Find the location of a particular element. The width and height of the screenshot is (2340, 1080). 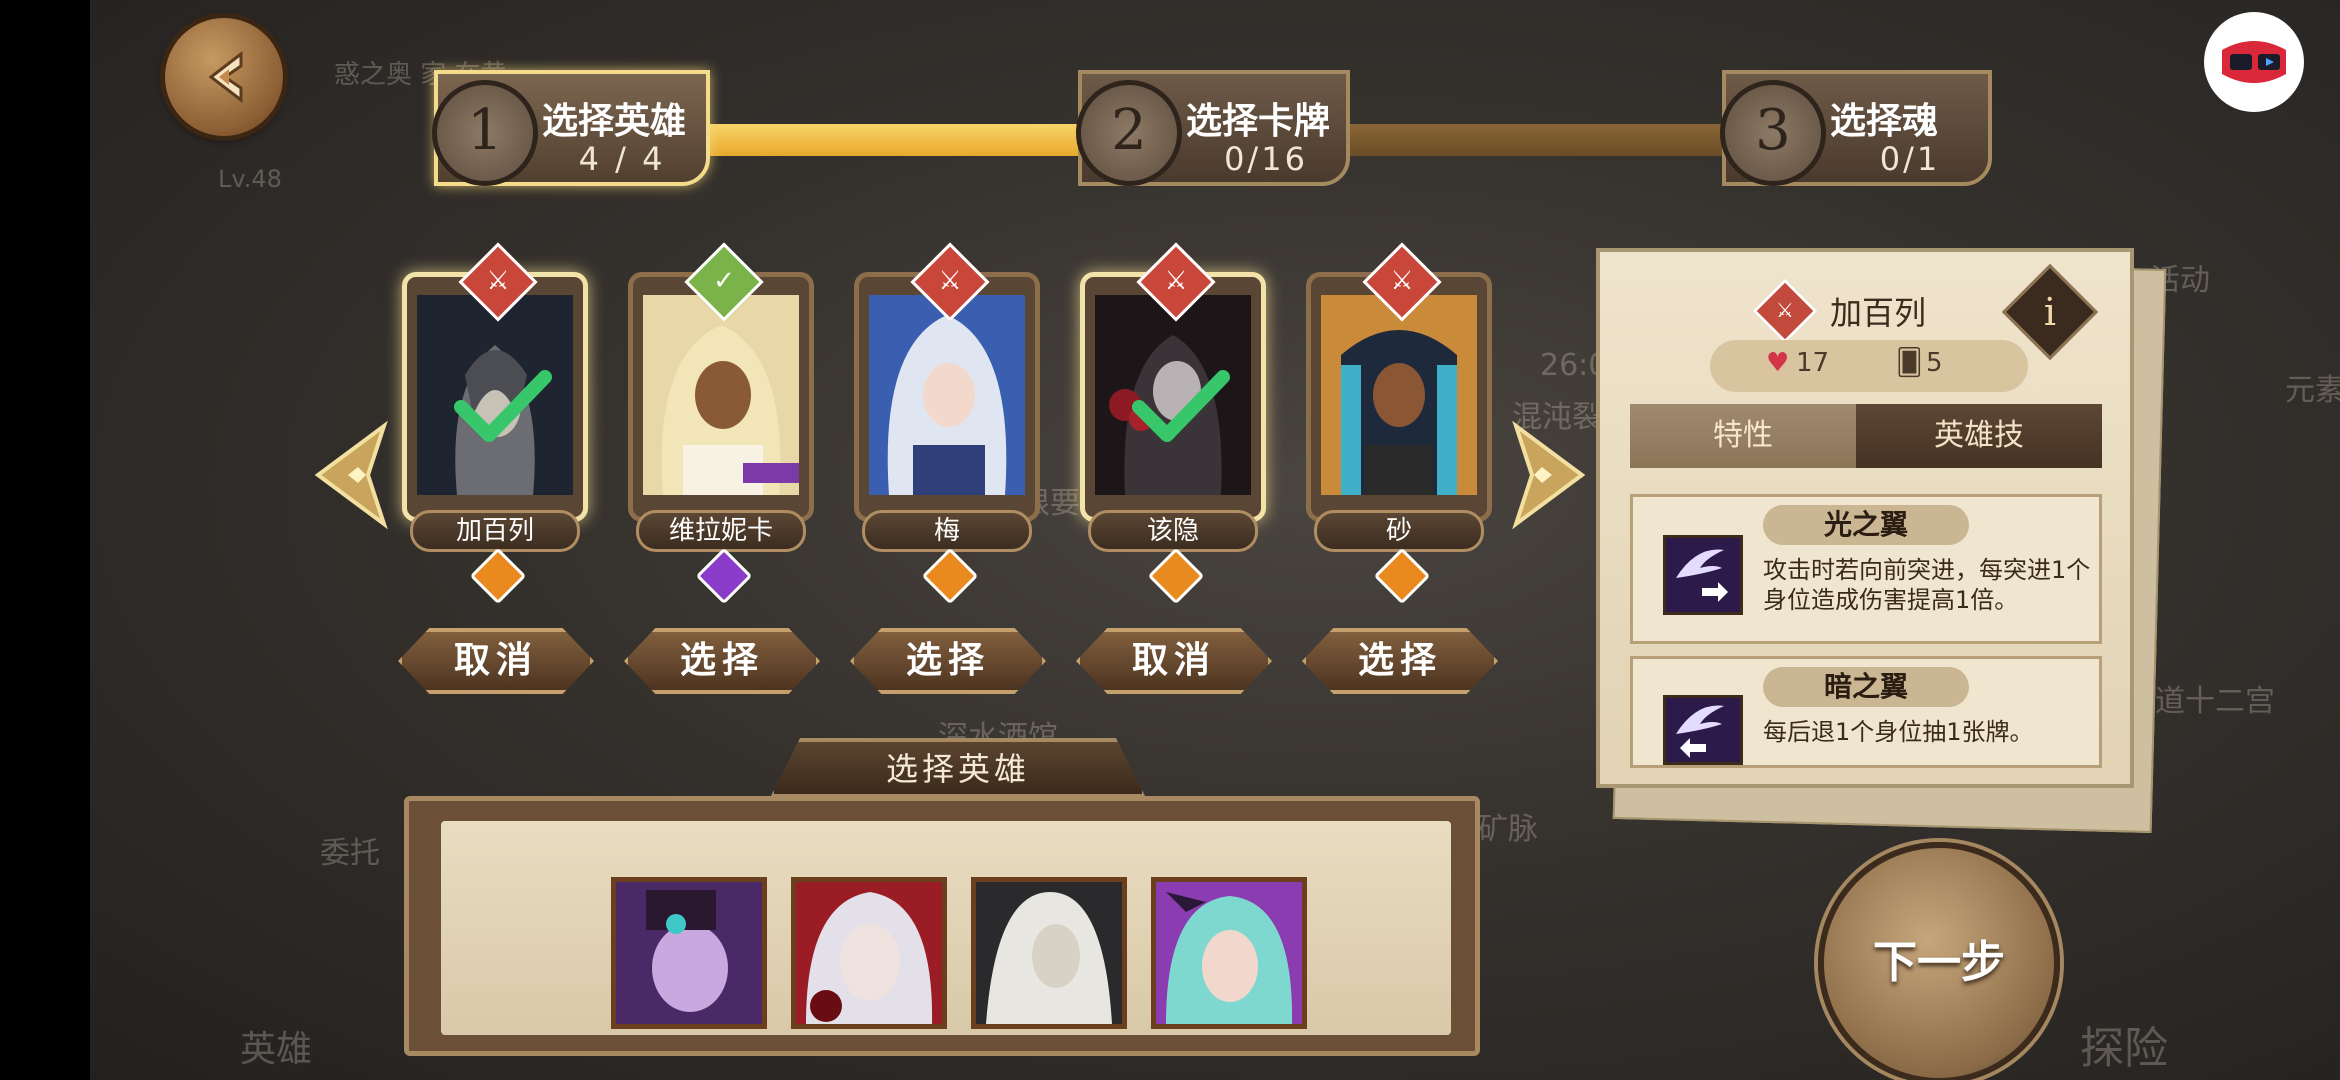

card-icon: 🂠 is located at coordinates (1909, 363).